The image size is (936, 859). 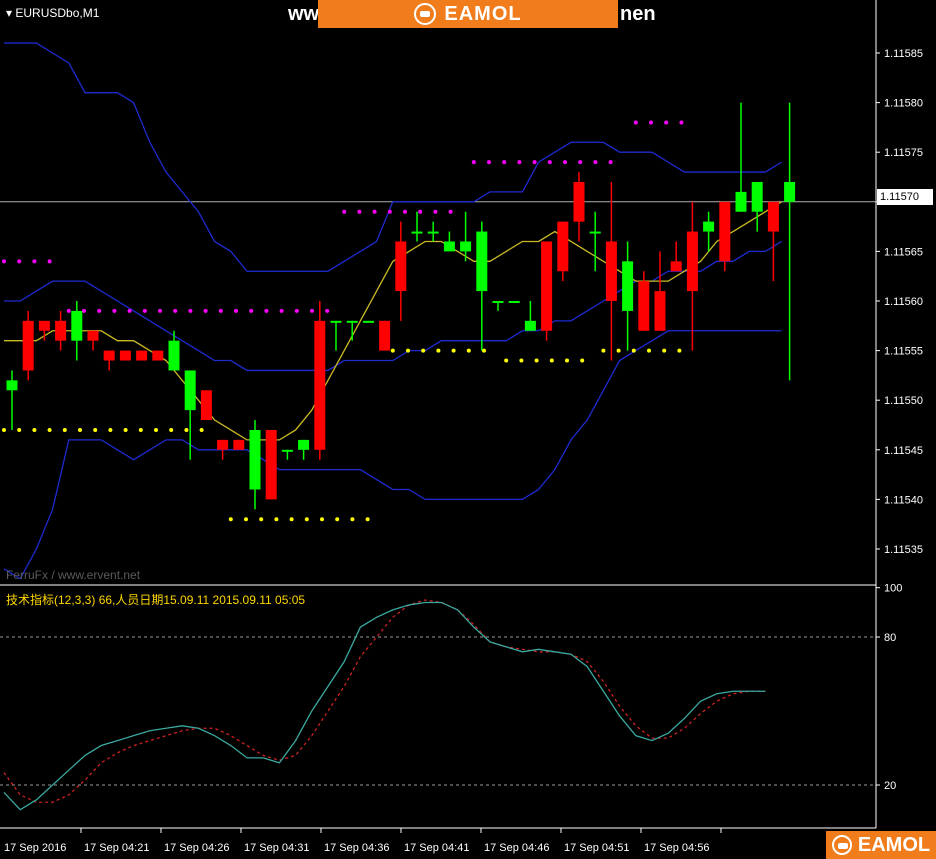 What do you see at coordinates (905, 197) in the screenshot?
I see `current-price-label: 1.11570` at bounding box center [905, 197].